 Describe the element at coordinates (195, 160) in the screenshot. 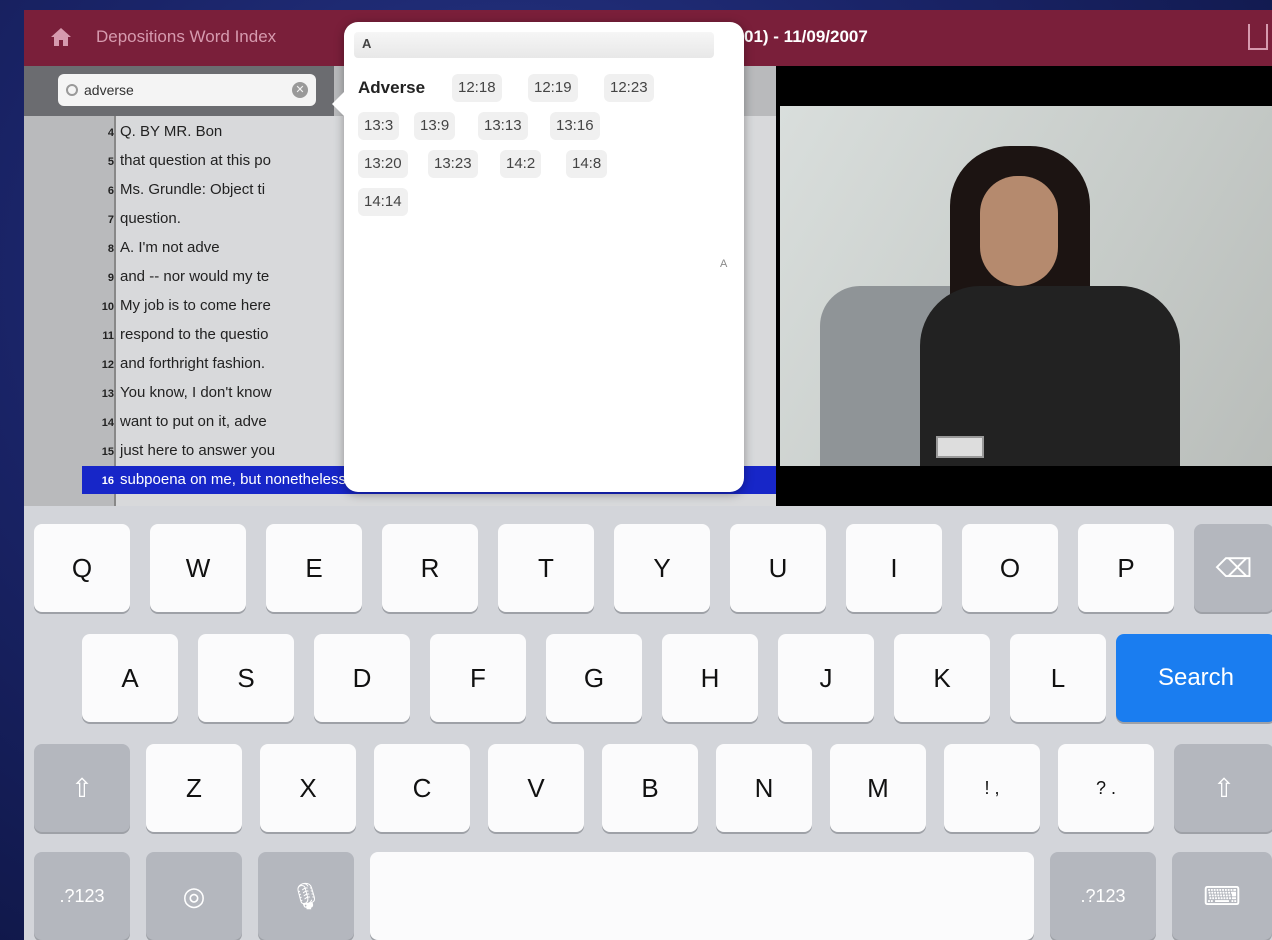

I see `line-text: that question at this po` at that location.